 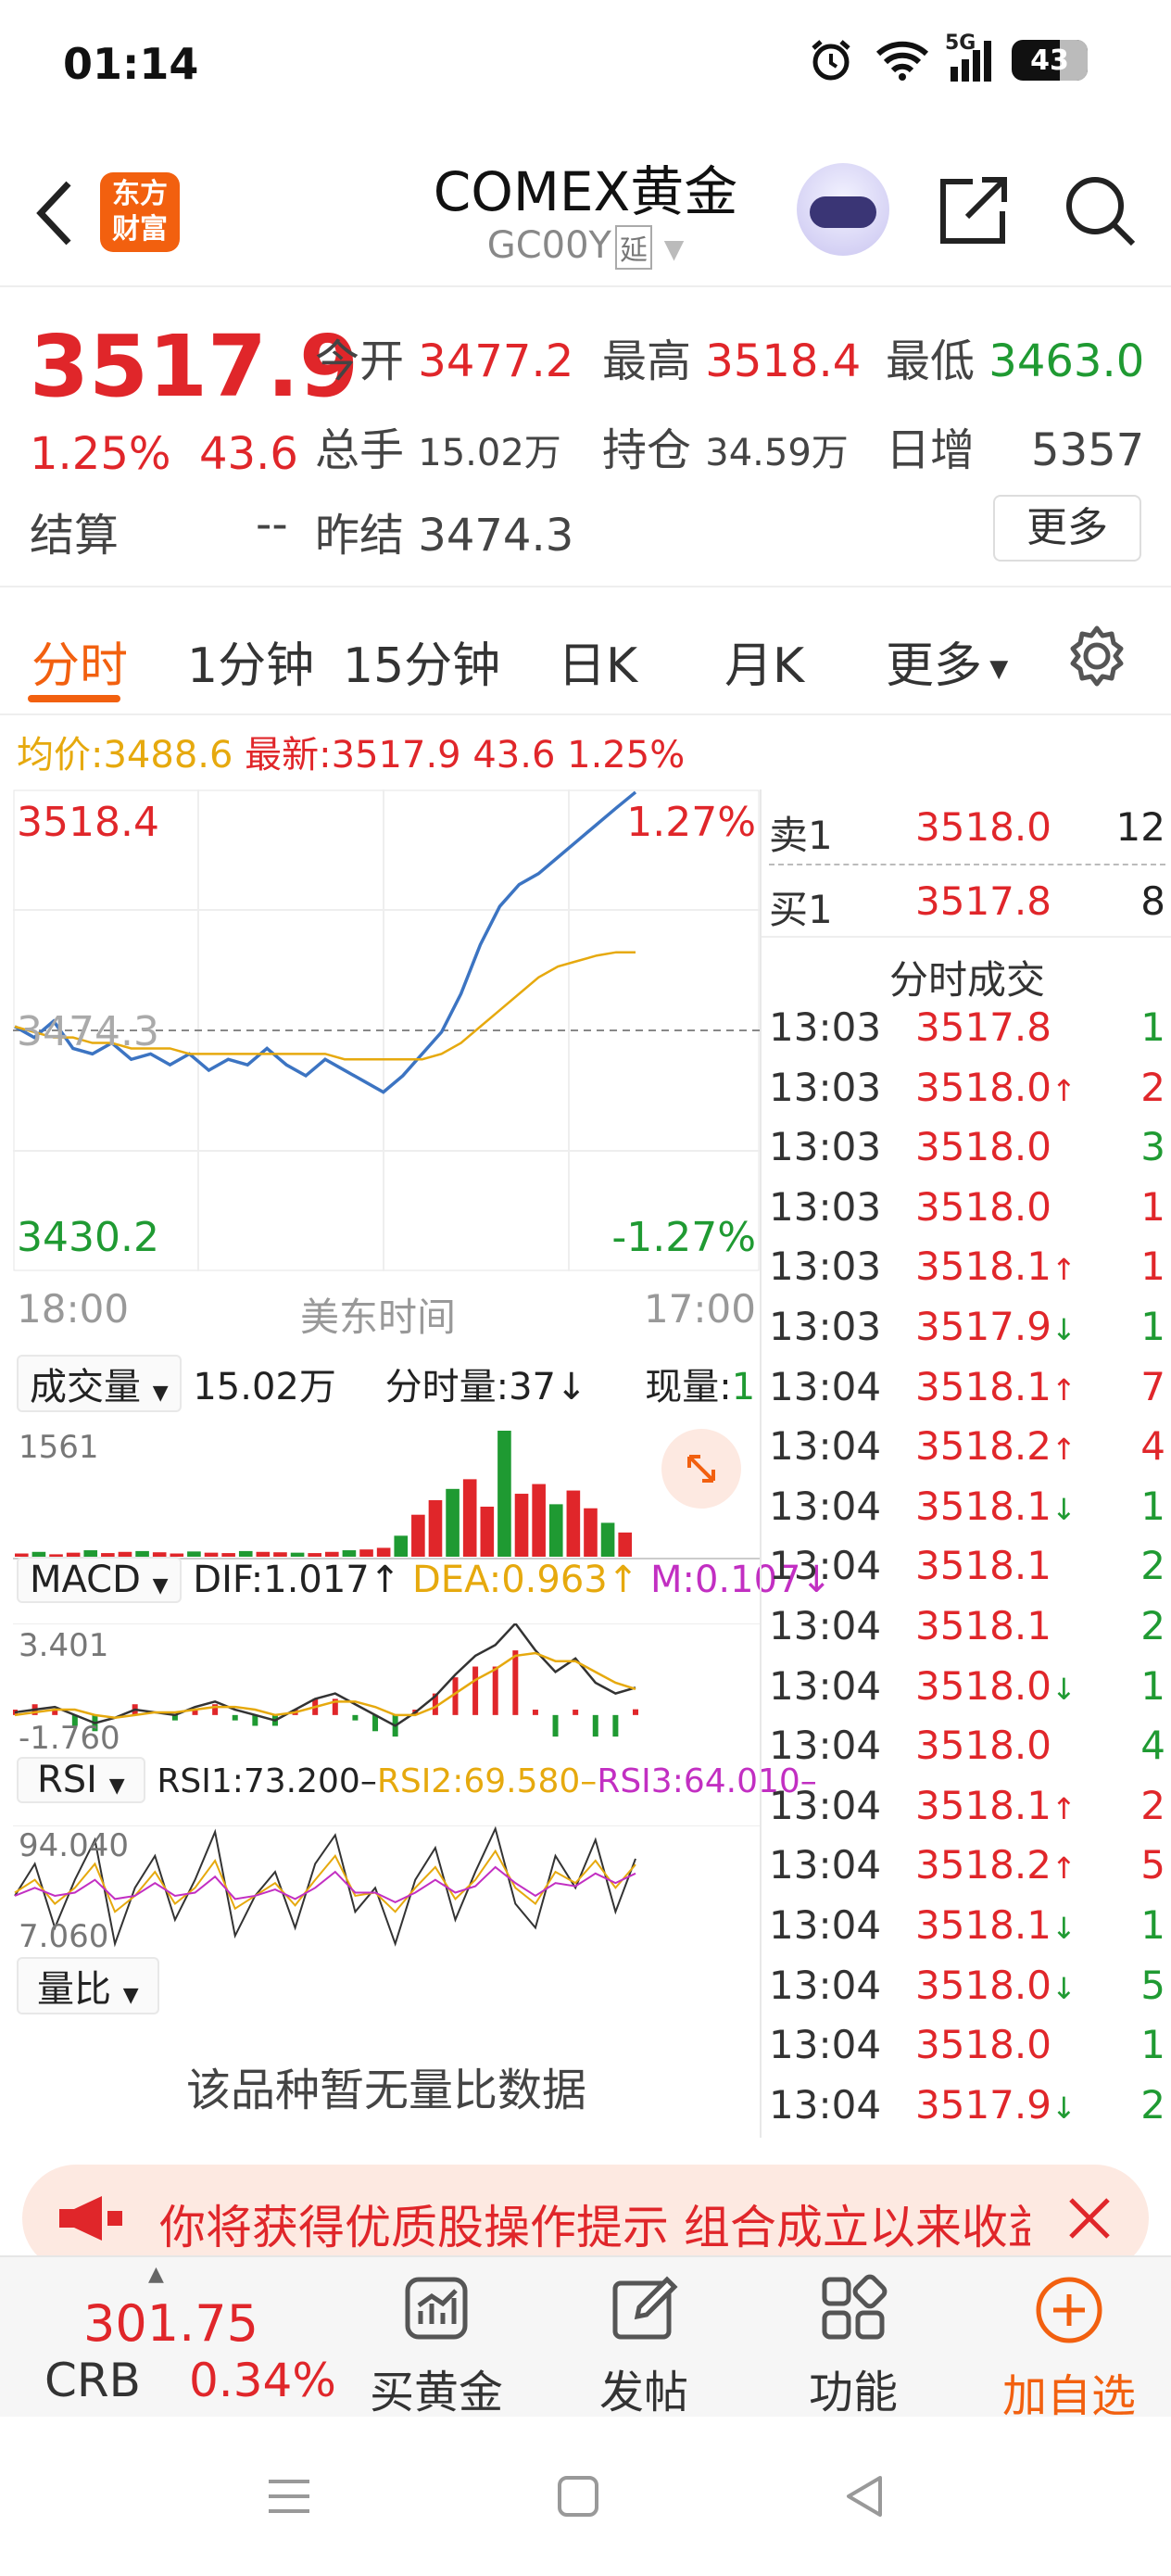 I want to click on settle-label: 结算, so click(x=75, y=536).